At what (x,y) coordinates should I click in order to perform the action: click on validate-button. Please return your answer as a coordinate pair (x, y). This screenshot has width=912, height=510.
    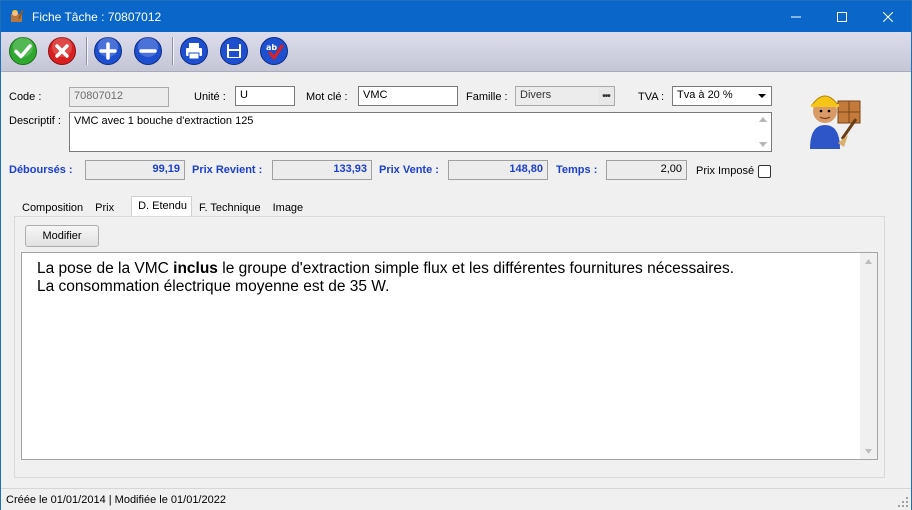
    Looking at the image, I should click on (23, 51).